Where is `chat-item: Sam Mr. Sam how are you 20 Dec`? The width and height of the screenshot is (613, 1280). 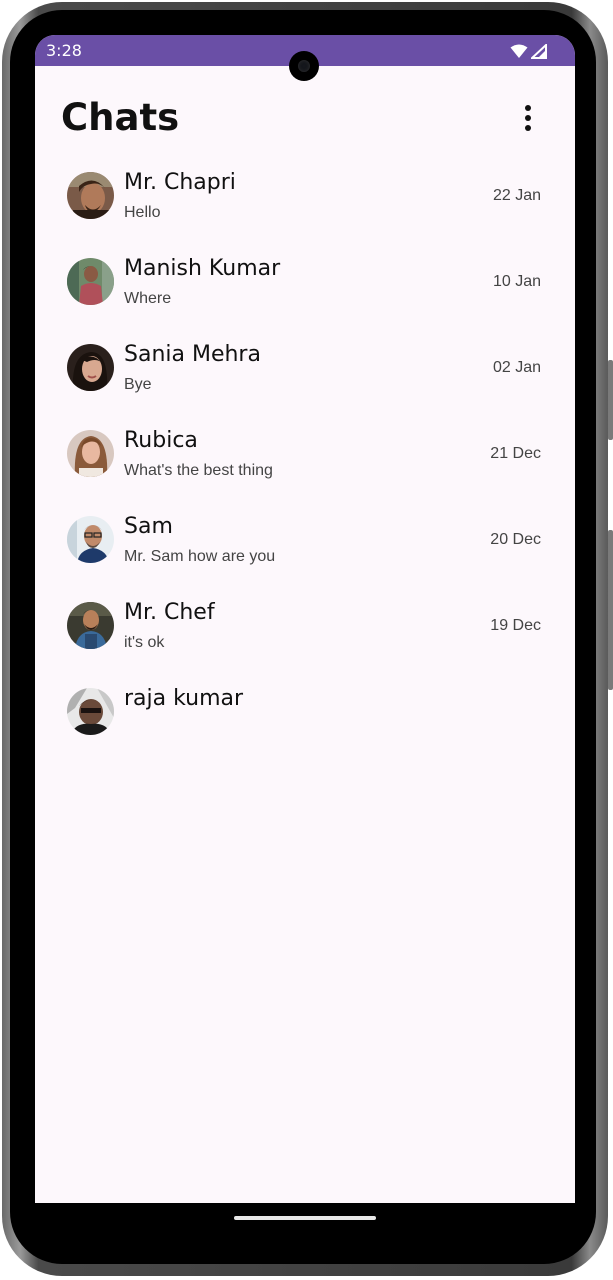 chat-item: Sam Mr. Sam how are you 20 Dec is located at coordinates (305, 542).